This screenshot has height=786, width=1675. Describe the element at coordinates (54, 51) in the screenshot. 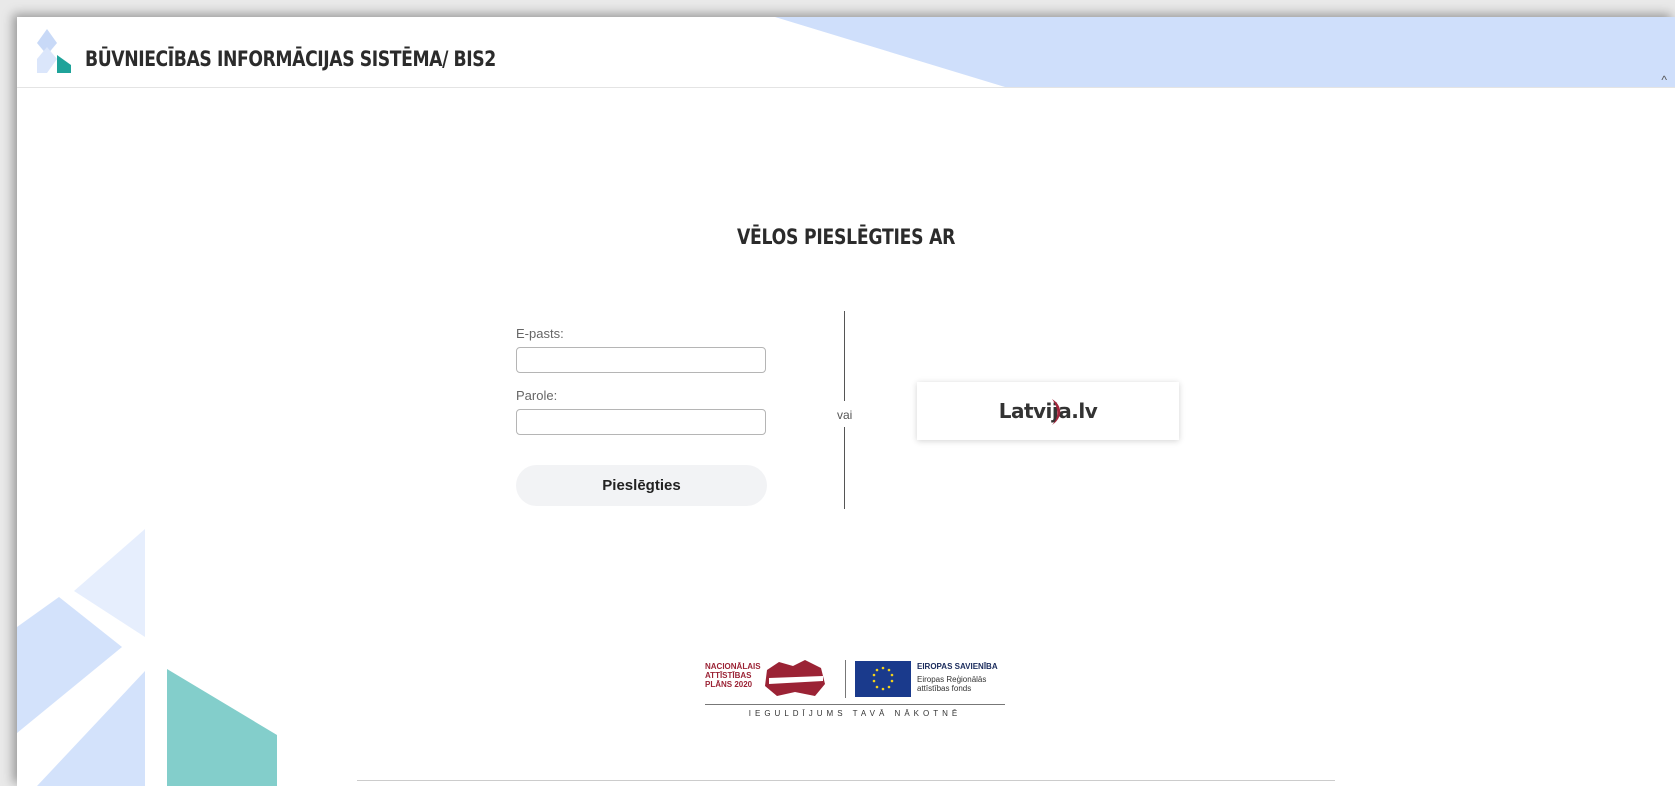

I see `bis-logo-icon` at that location.